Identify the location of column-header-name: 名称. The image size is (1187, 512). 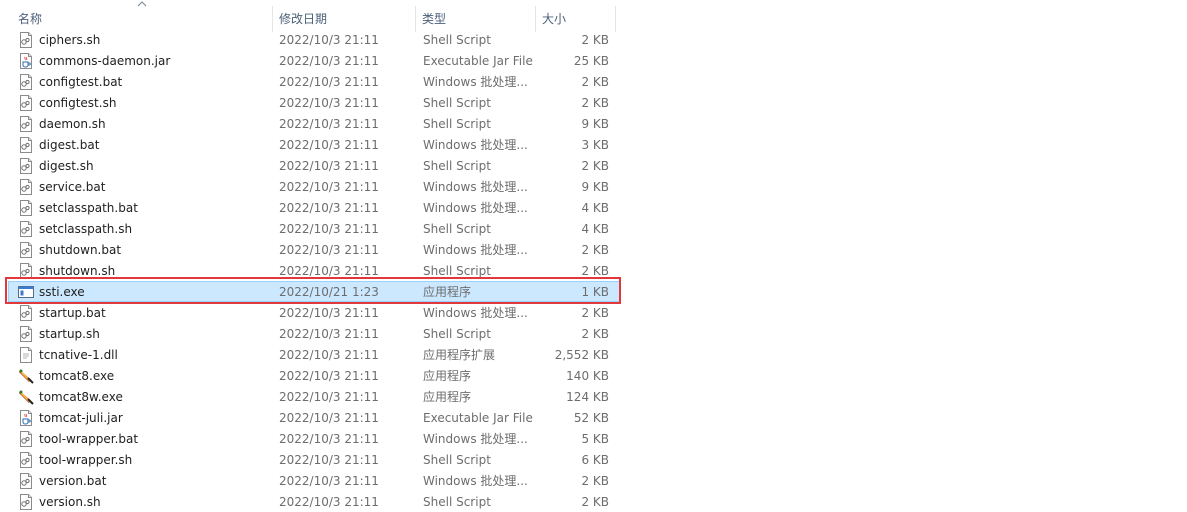
(141, 16).